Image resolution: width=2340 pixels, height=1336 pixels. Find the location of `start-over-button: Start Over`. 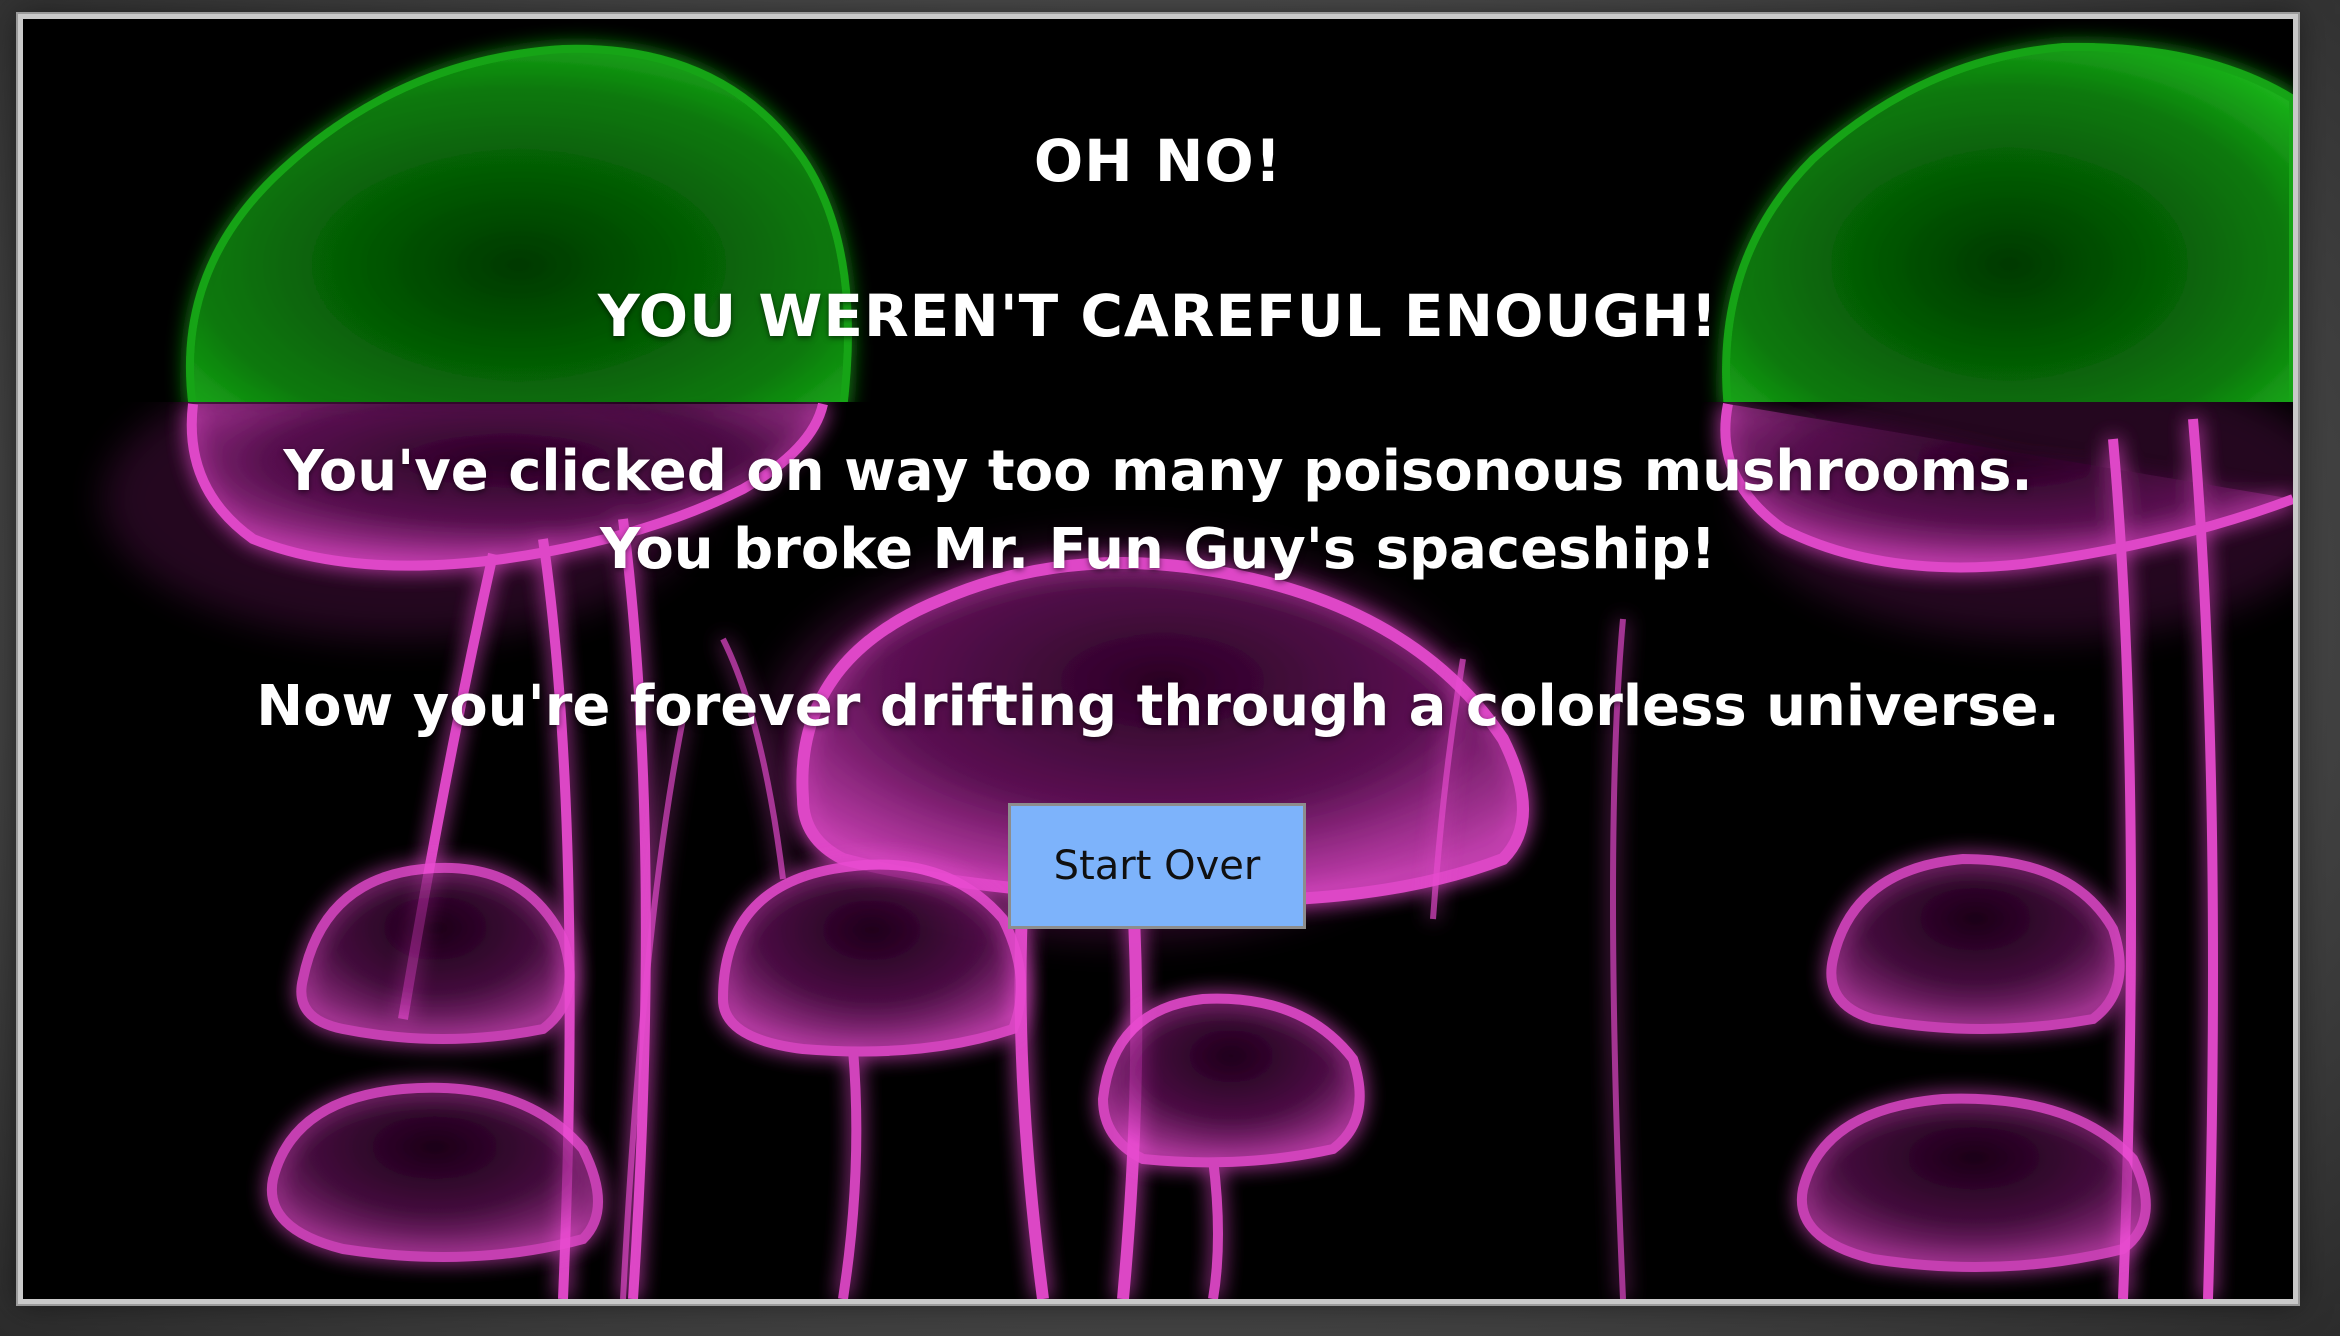

start-over-button: Start Over is located at coordinates (1157, 866).